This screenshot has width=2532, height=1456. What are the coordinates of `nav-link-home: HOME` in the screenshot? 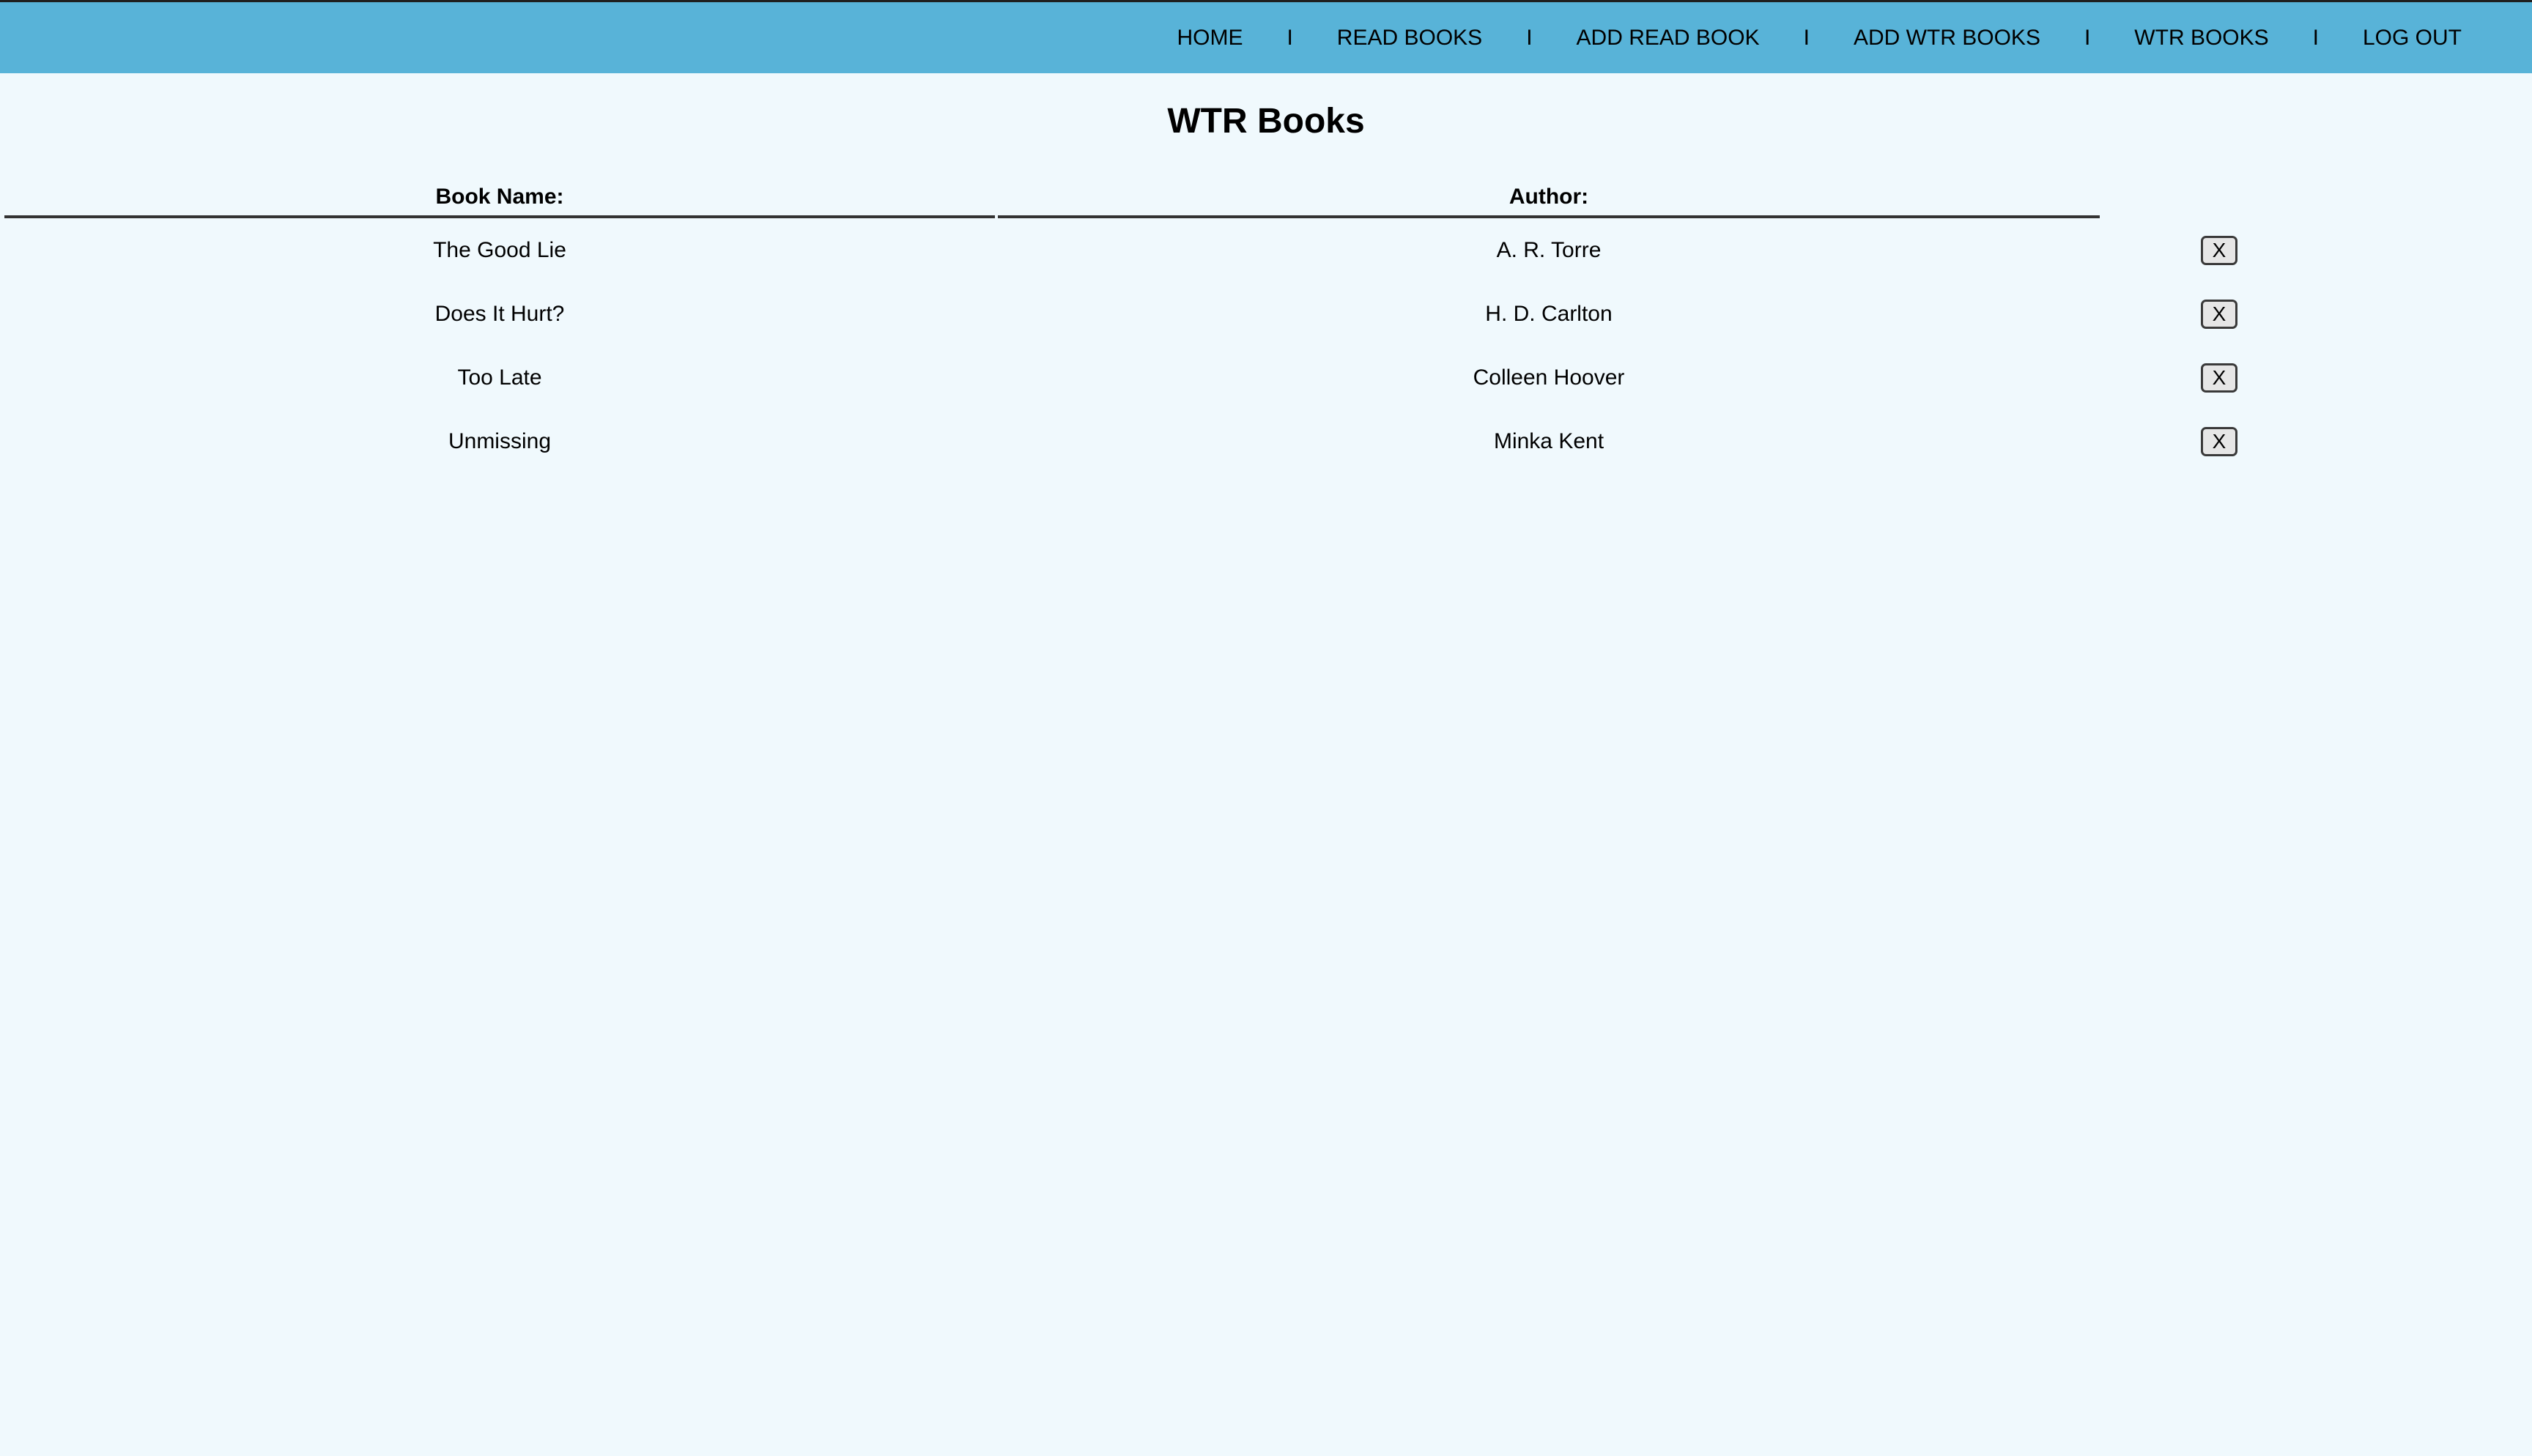 It's located at (1210, 38).